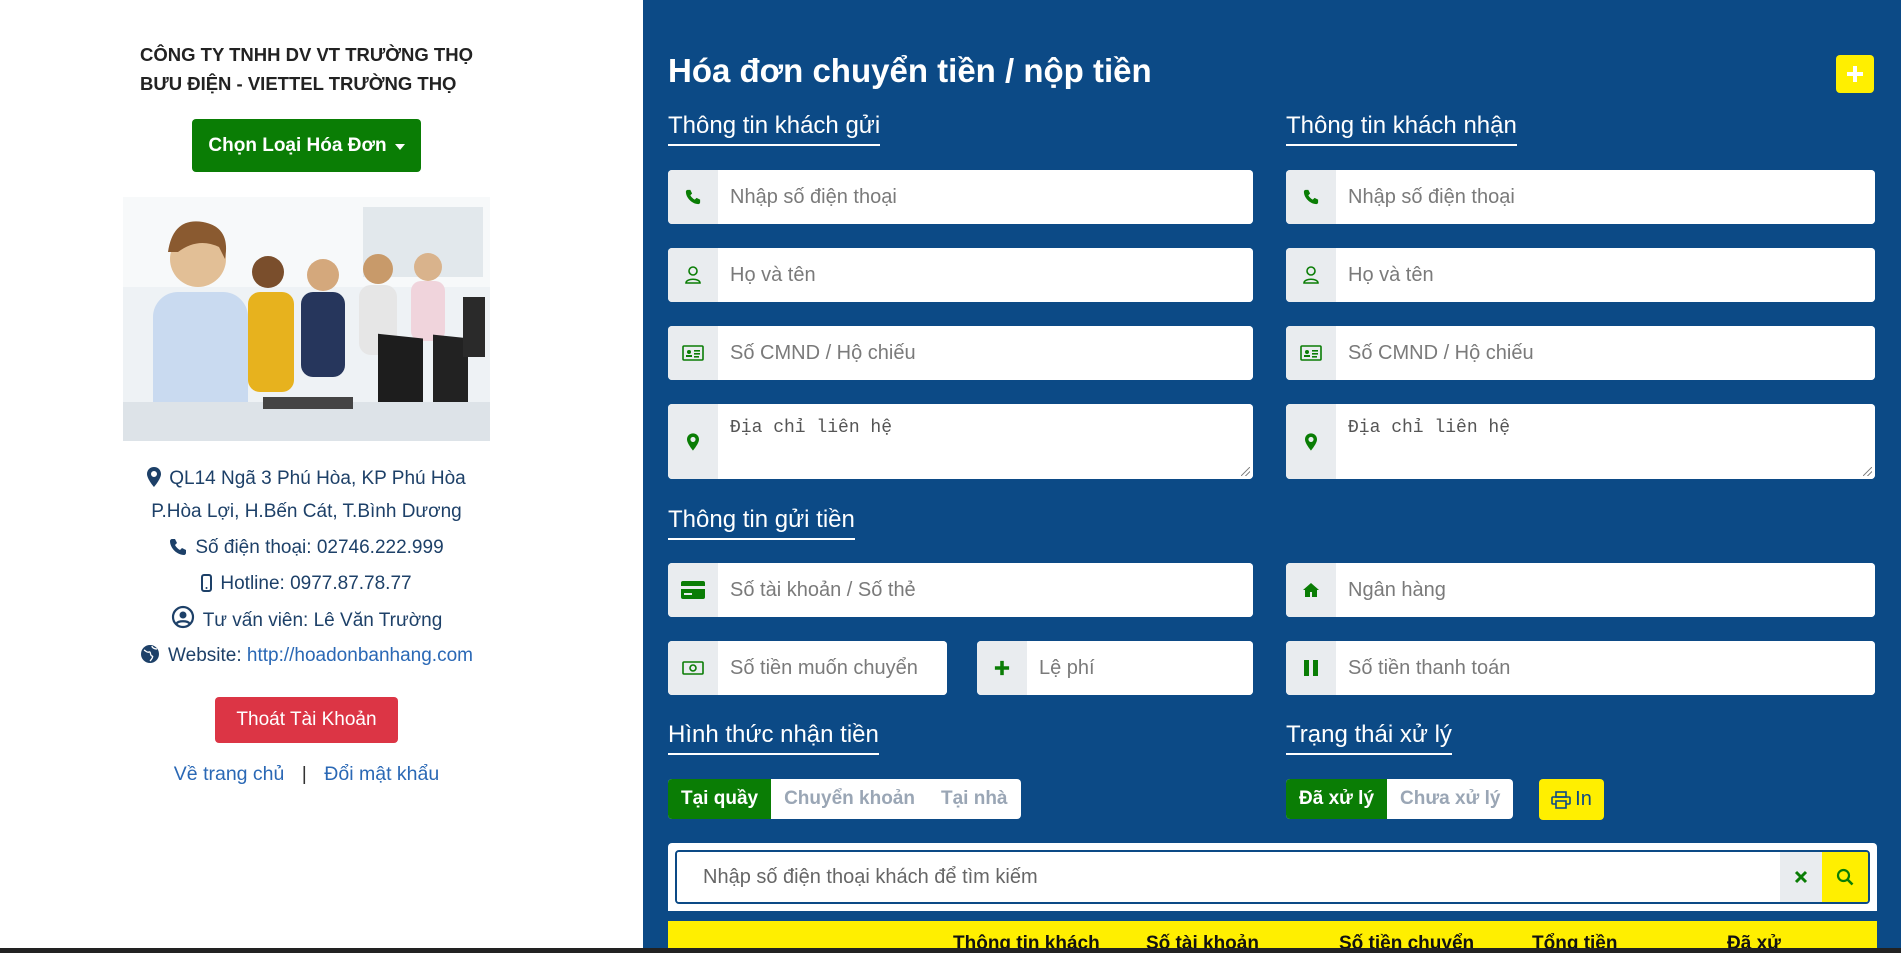 This screenshot has height=953, width=1901. I want to click on mobile-icon, so click(207, 587).